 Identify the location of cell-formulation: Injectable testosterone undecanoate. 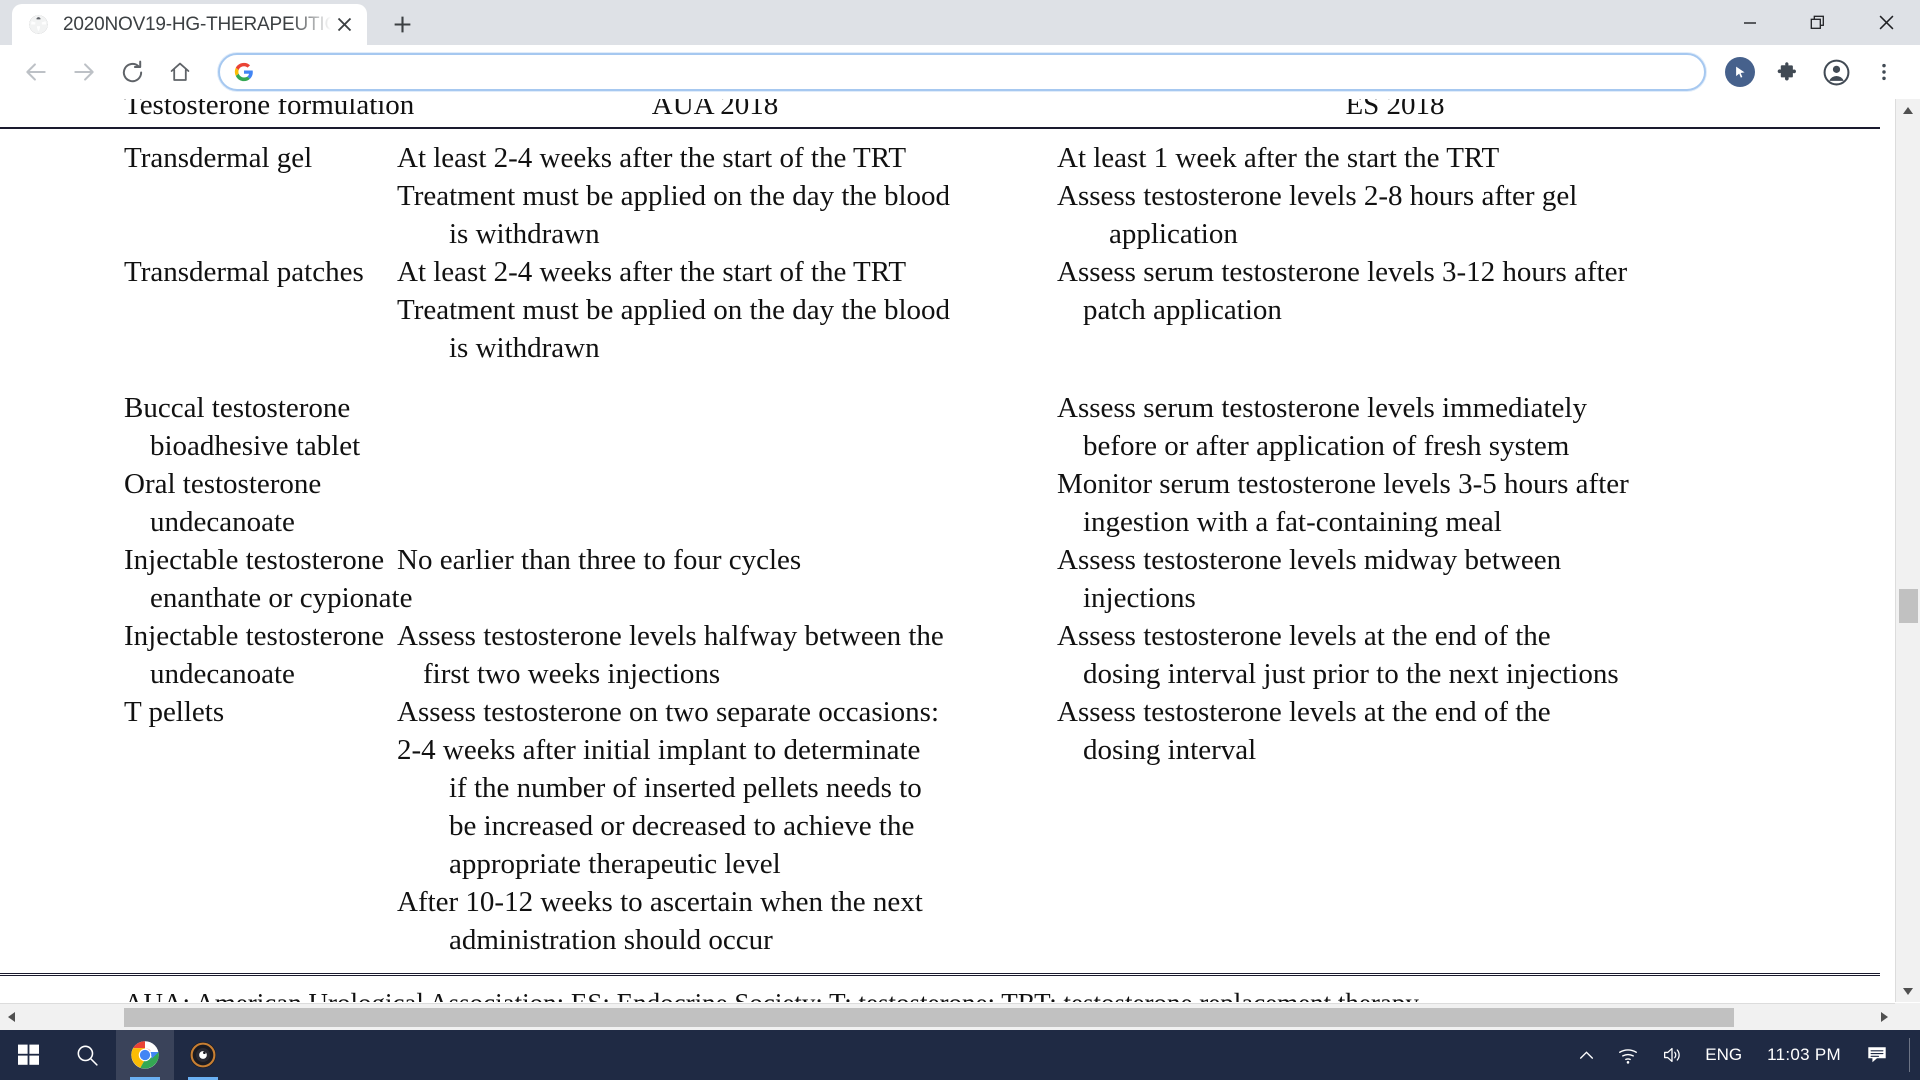
(254, 655).